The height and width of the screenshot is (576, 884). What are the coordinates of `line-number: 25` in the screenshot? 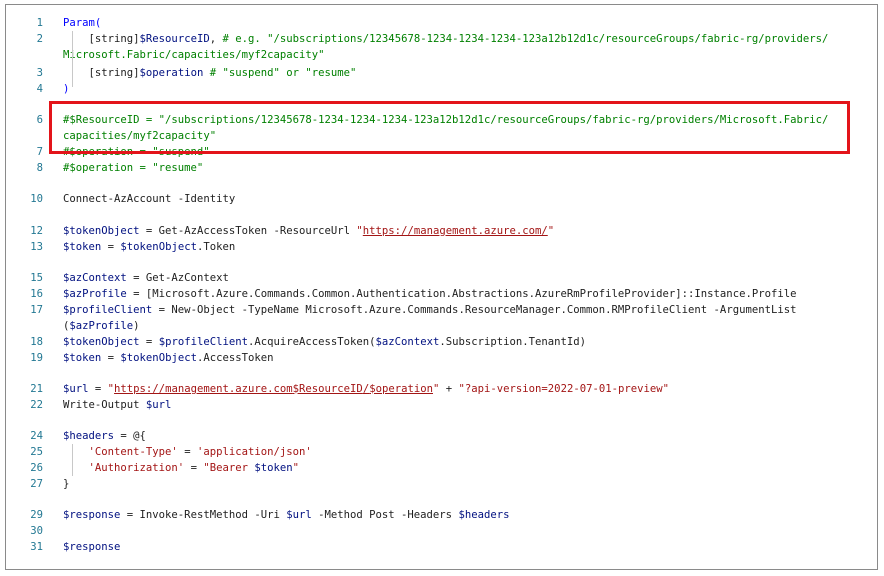 It's located at (36, 452).